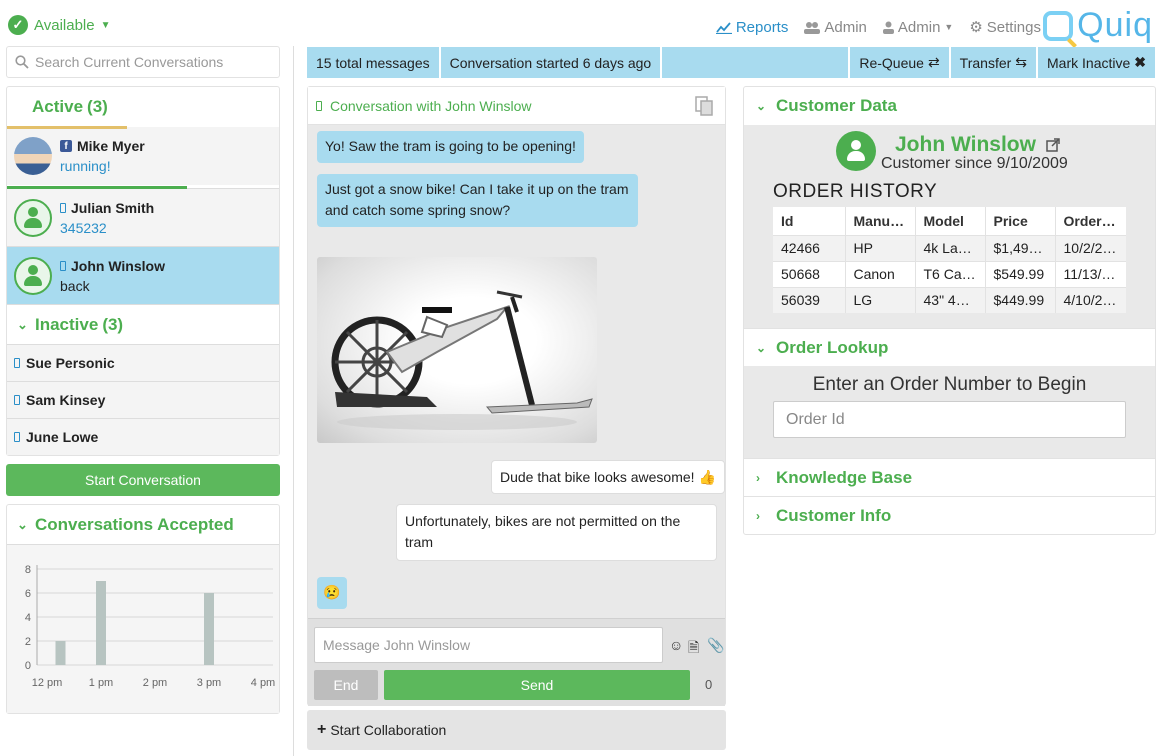 The width and height of the screenshot is (1161, 756). I want to click on chart-bar, so click(101, 623).